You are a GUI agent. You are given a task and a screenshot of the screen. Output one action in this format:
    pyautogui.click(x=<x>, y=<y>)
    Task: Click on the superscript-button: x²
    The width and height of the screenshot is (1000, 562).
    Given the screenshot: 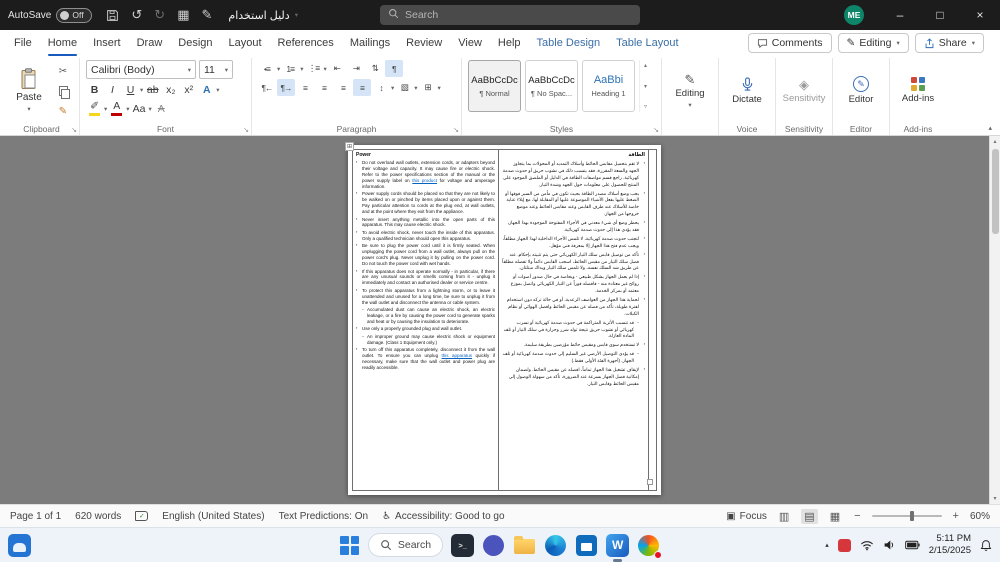 What is the action you would take?
    pyautogui.click(x=188, y=89)
    